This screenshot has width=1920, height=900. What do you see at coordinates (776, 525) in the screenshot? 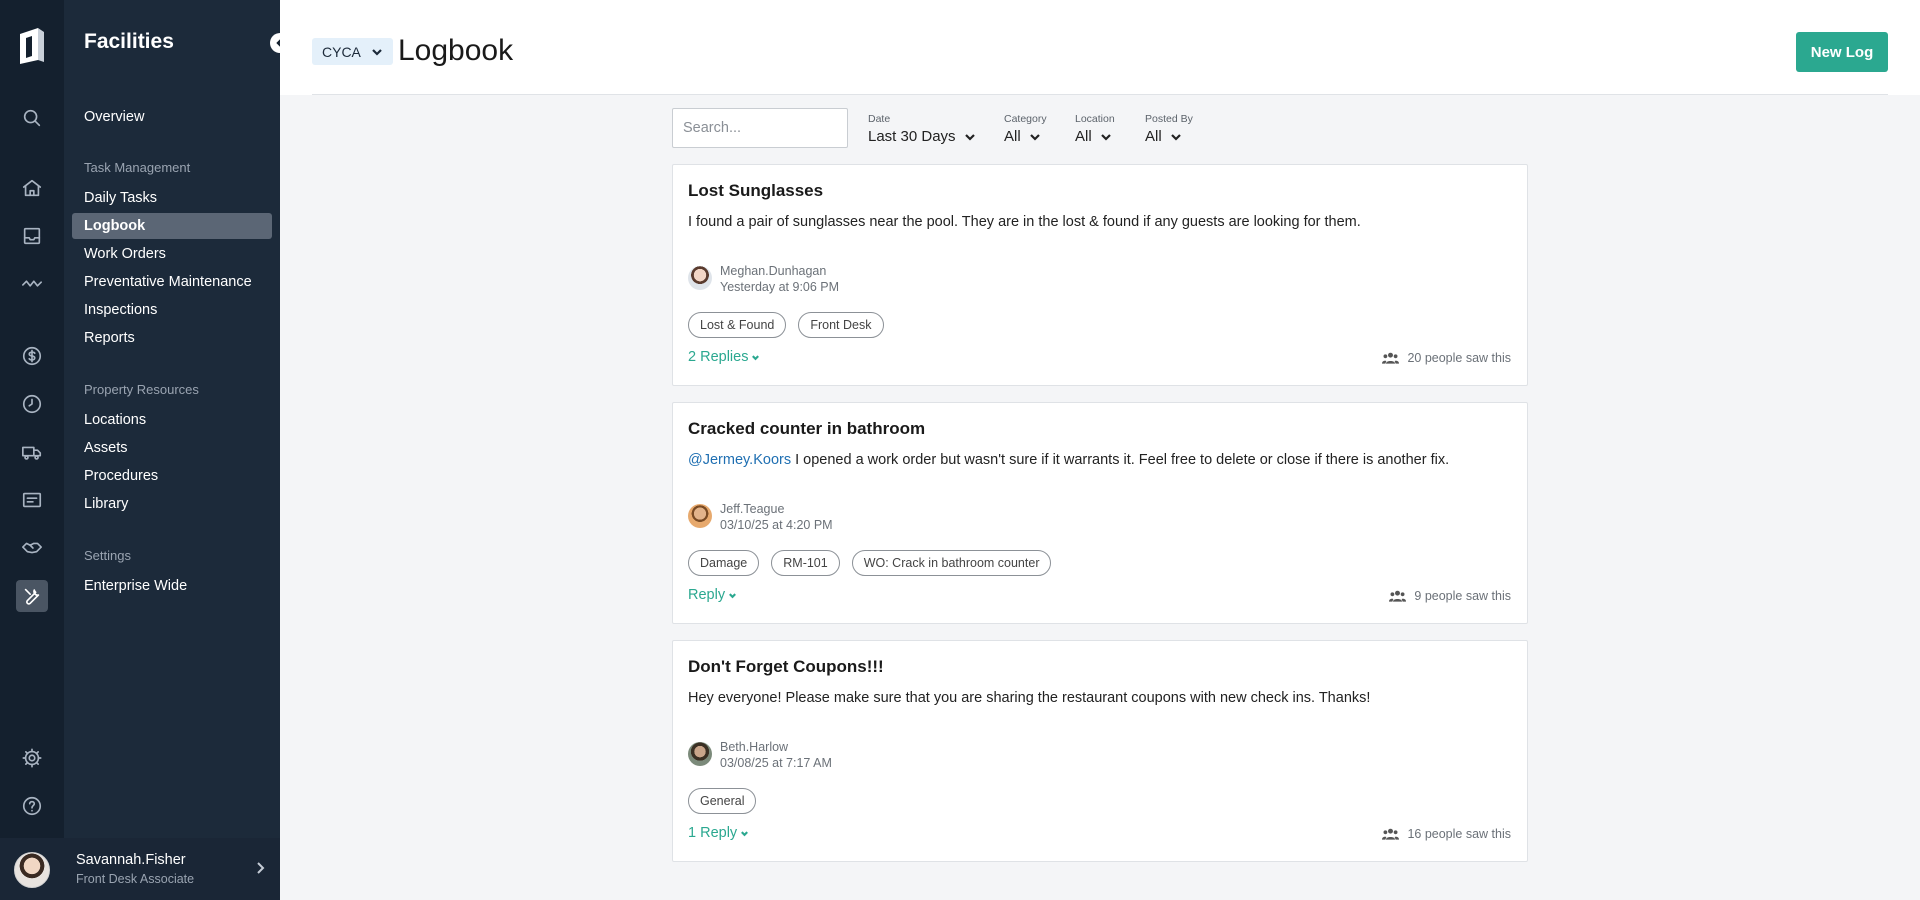
I see `log-timestamp: 03/10/25 at 4:20 PM` at bounding box center [776, 525].